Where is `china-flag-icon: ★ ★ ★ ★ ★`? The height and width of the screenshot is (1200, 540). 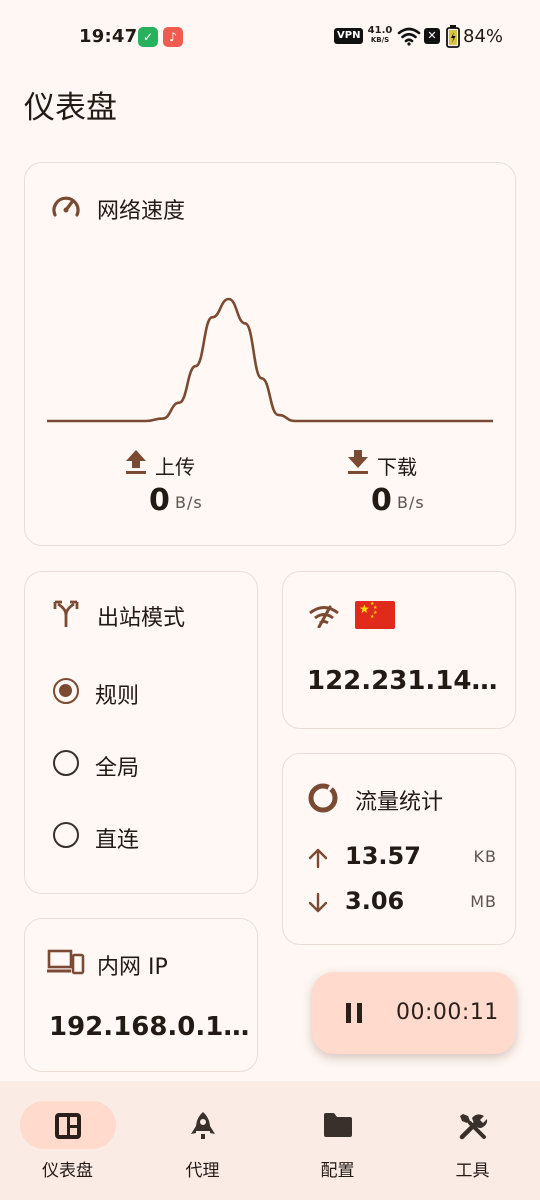
china-flag-icon: ★ ★ ★ ★ ★ is located at coordinates (375, 615).